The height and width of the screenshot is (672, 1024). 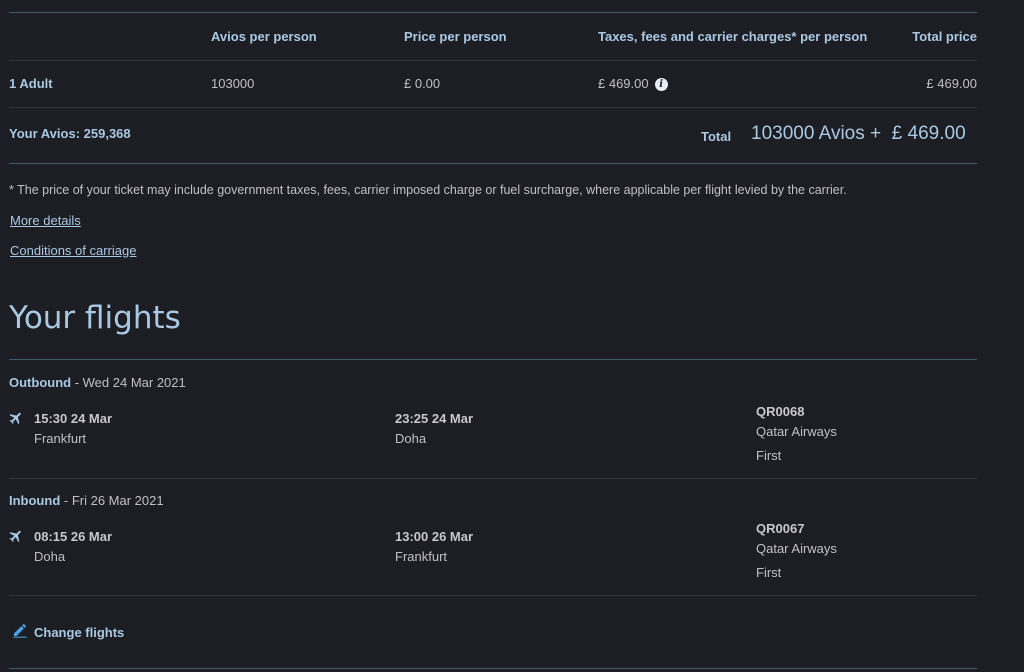 What do you see at coordinates (112, 500) in the screenshot?
I see `inbound-date: - Fri 26 Mar 2021` at bounding box center [112, 500].